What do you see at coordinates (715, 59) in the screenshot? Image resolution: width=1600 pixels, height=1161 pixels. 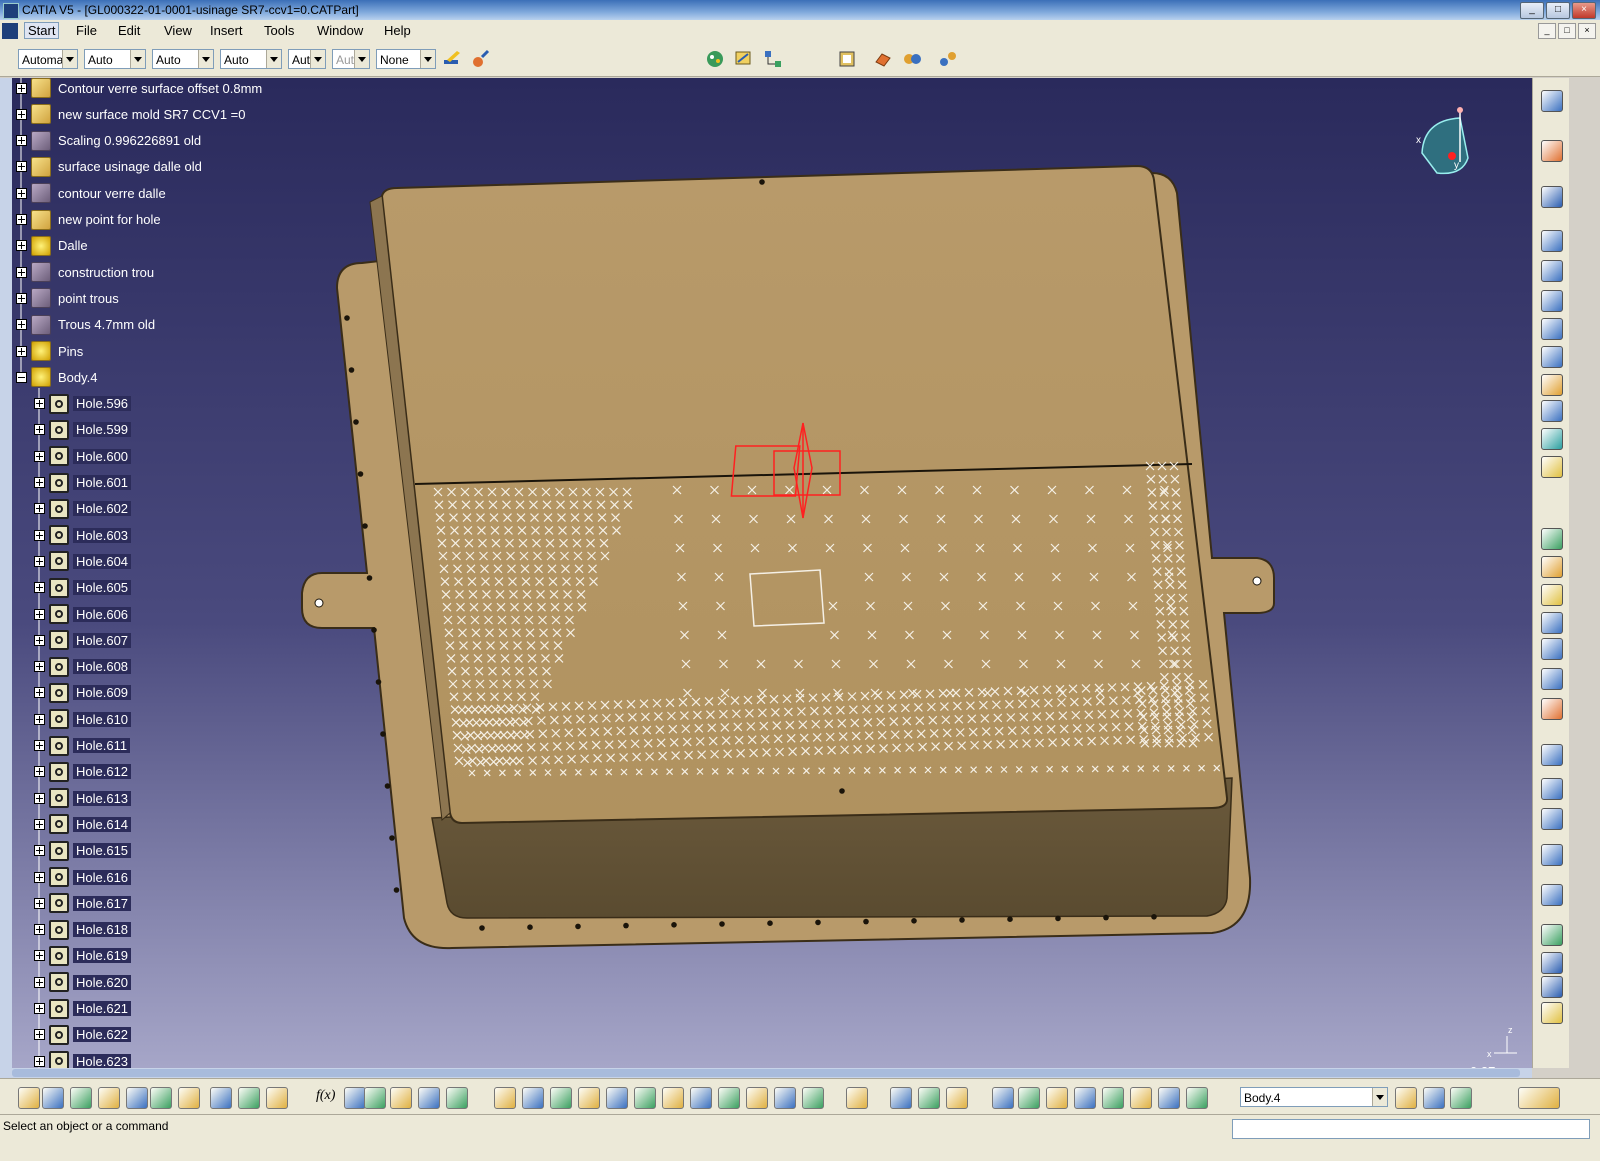 I see `tools-palette-icon` at bounding box center [715, 59].